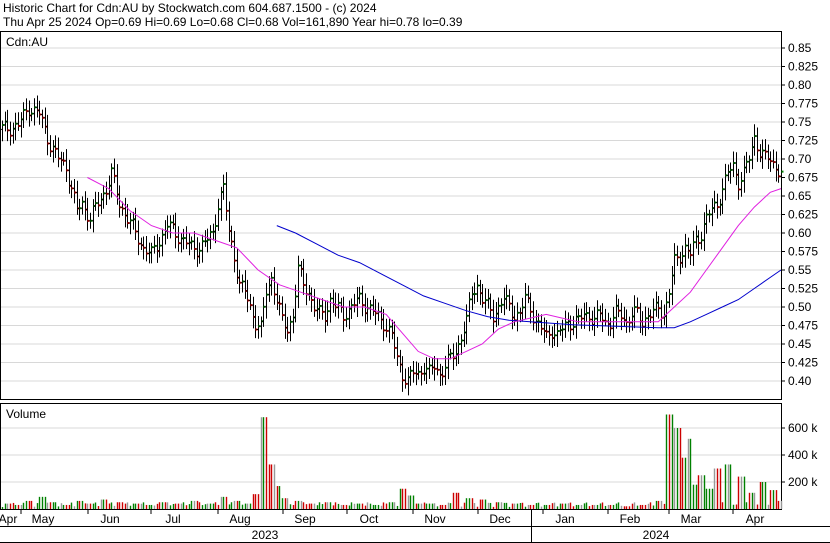  What do you see at coordinates (43, 519) in the screenshot?
I see `month-label: May` at bounding box center [43, 519].